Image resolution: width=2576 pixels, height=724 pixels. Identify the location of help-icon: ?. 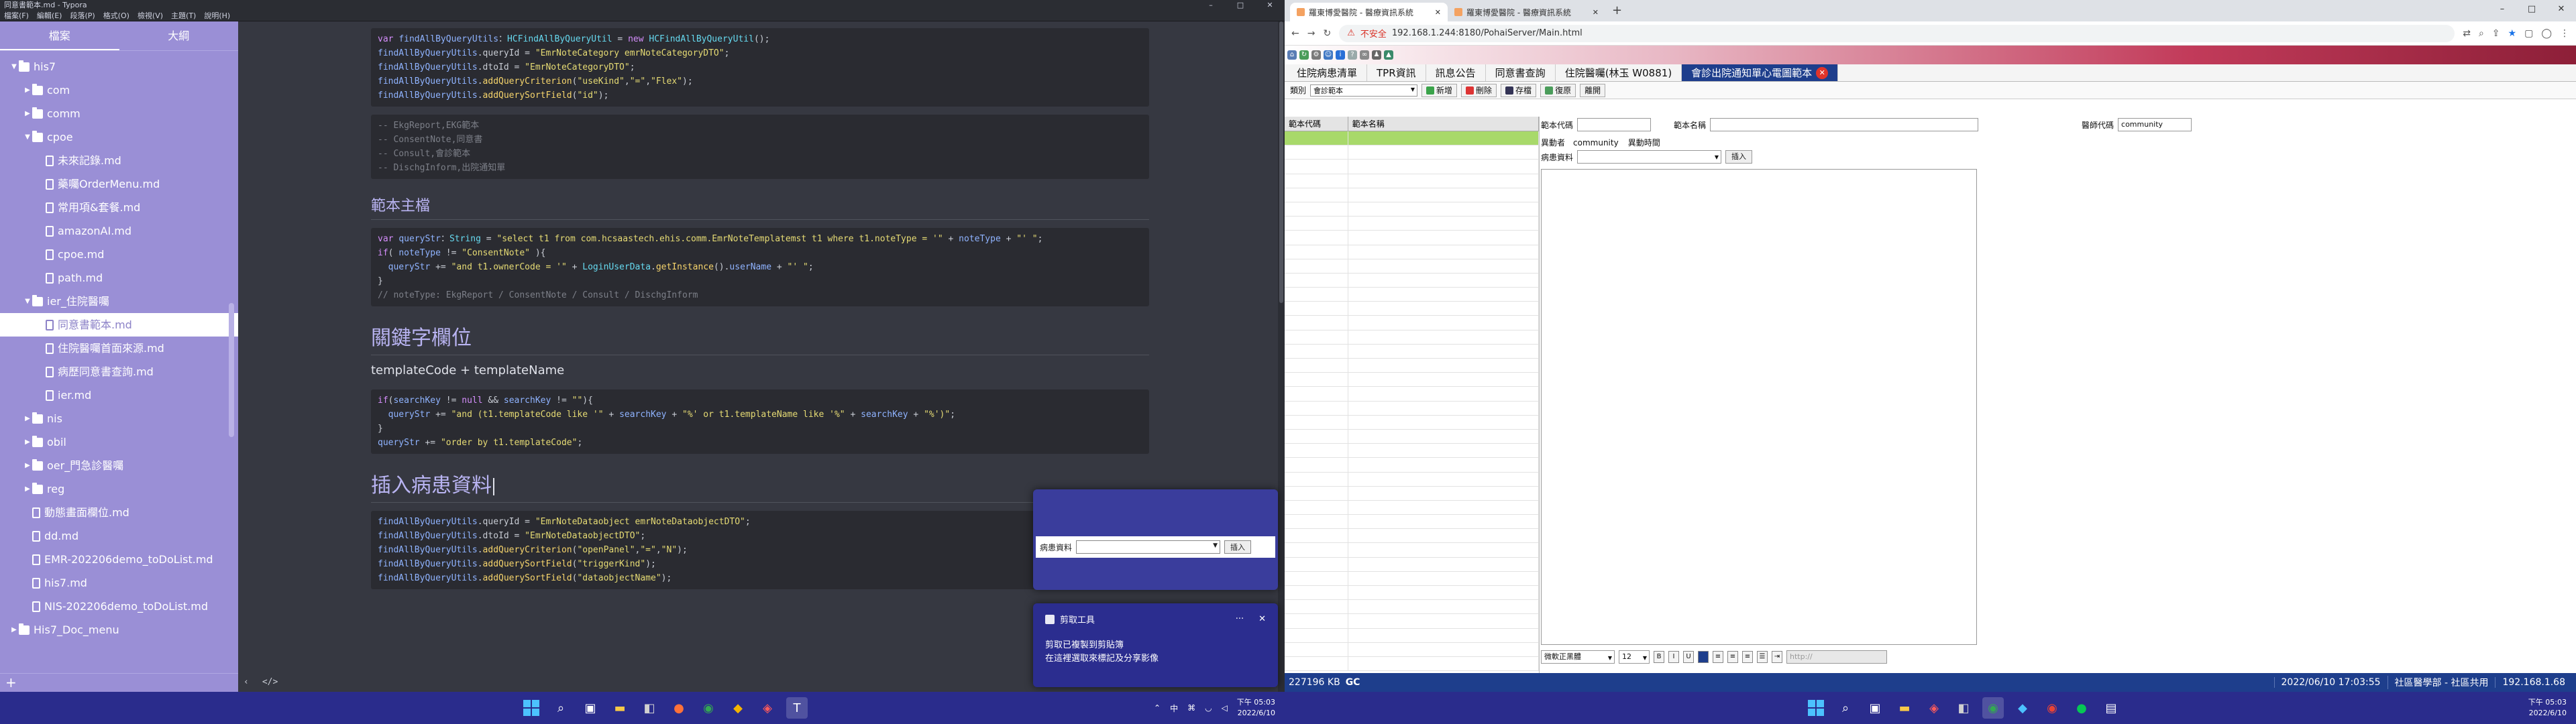
(1352, 55).